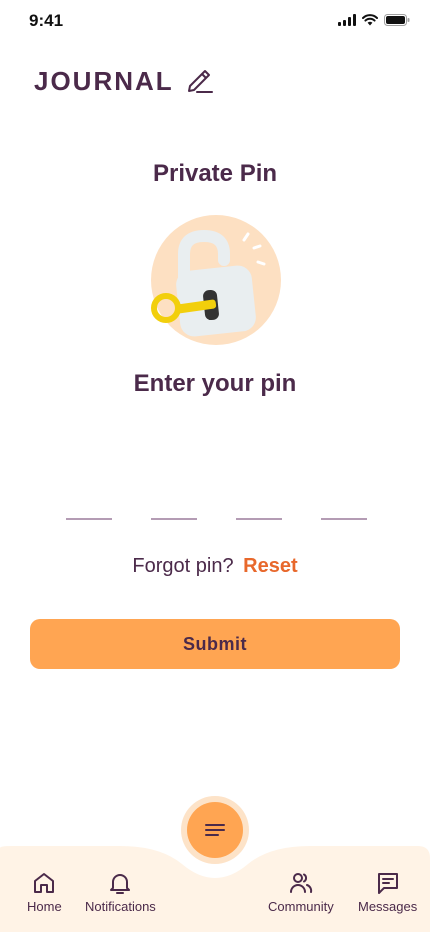  Describe the element at coordinates (215, 383) in the screenshot. I see `enter-pin-heading: Enter your pin` at that location.